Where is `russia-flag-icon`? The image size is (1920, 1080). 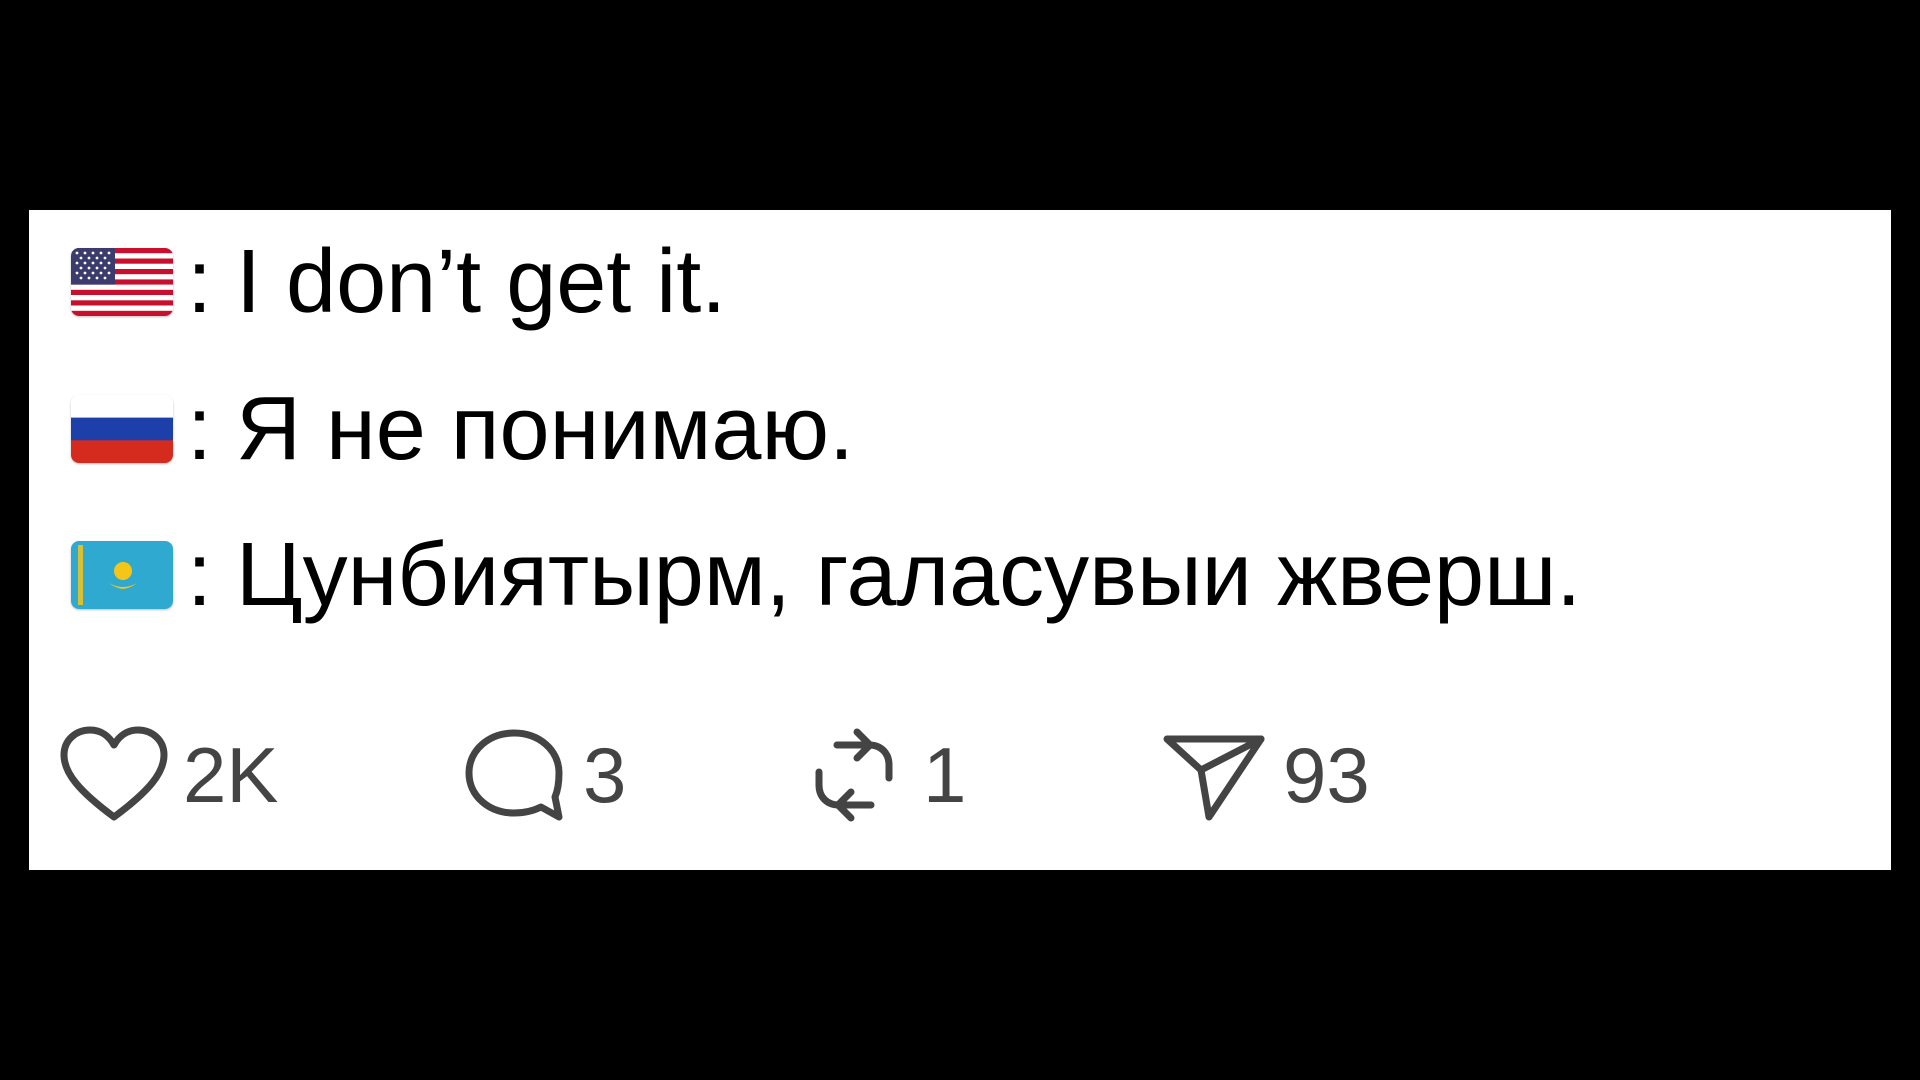 russia-flag-icon is located at coordinates (122, 429).